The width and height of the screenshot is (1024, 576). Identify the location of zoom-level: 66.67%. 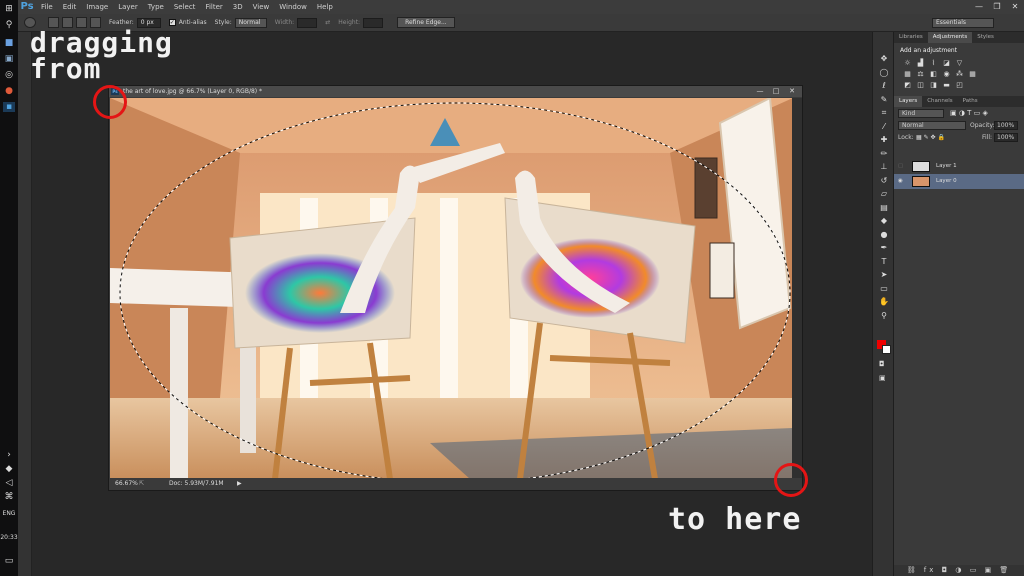
(126, 484).